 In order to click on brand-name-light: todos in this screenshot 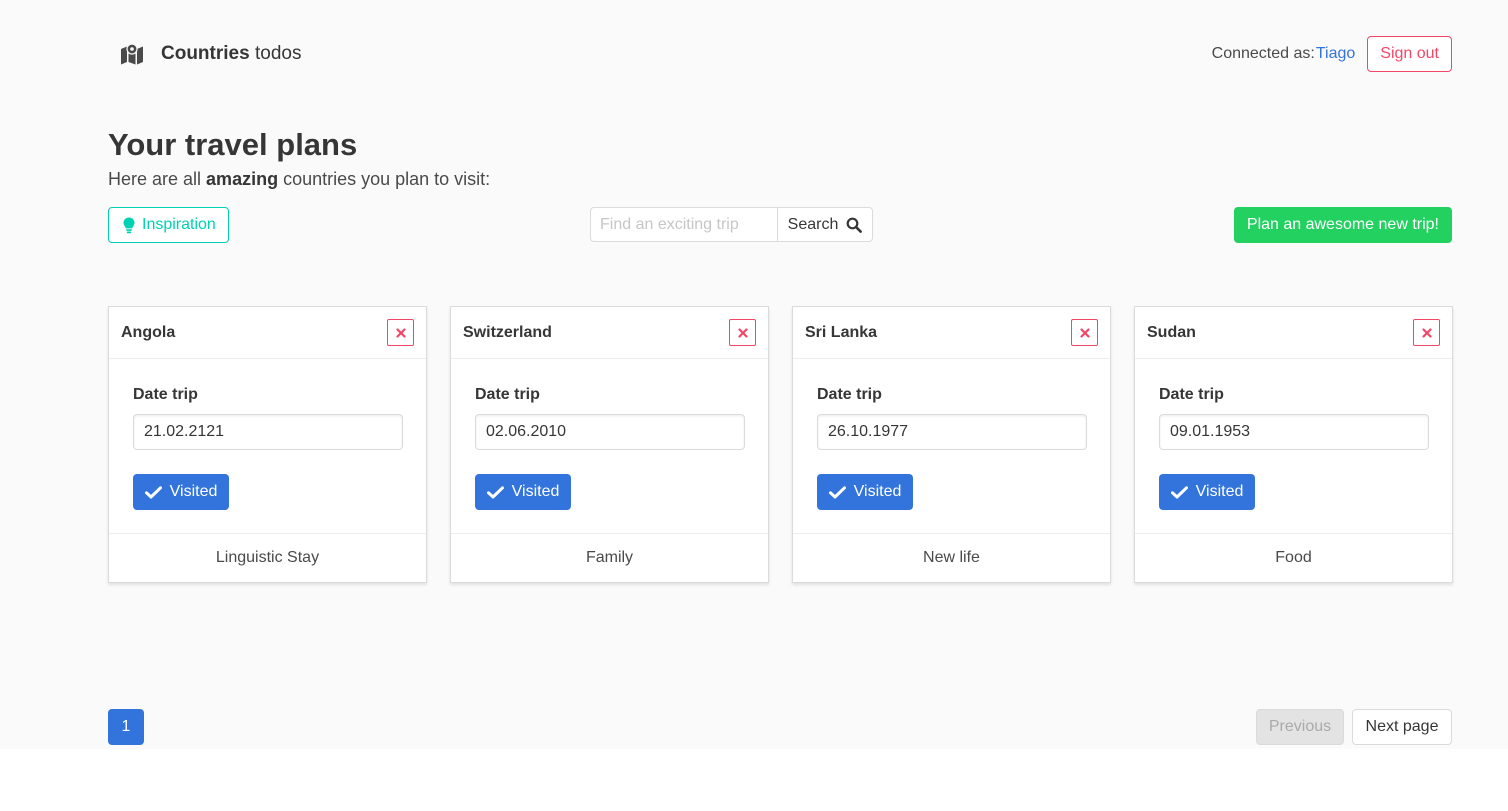, I will do `click(278, 53)`.